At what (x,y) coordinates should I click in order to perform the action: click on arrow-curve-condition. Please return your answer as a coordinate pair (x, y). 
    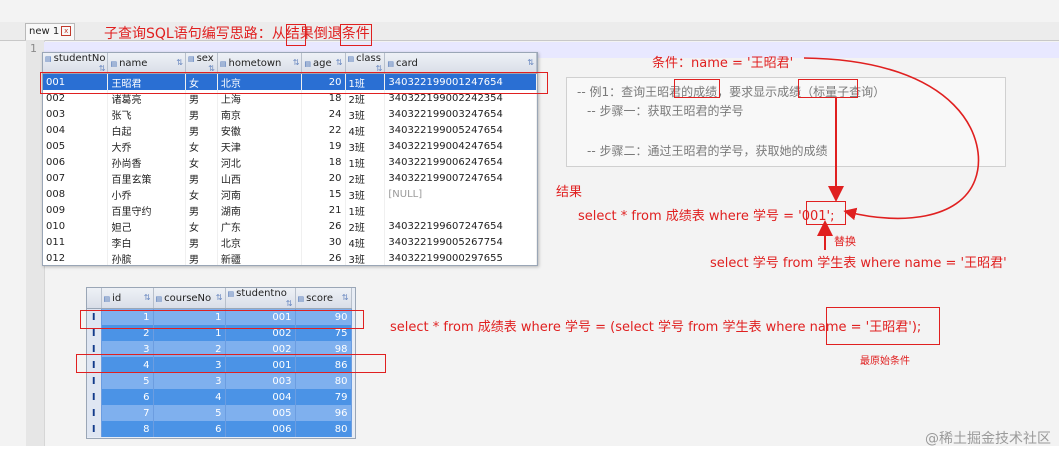
    Looking at the image, I should click on (891, 139).